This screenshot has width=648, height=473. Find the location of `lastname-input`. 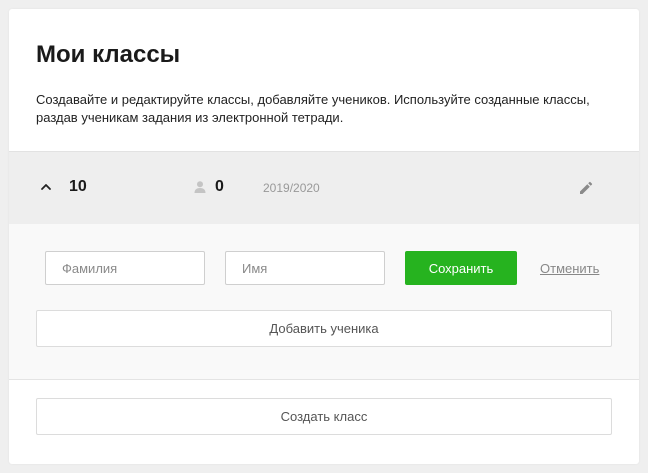

lastname-input is located at coordinates (125, 268).